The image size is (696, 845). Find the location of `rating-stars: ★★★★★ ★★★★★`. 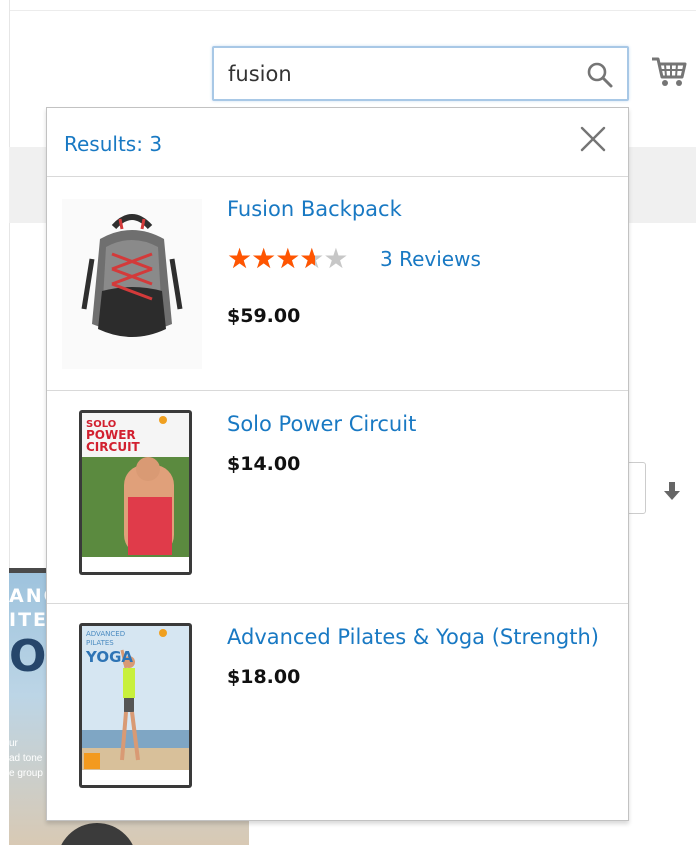

rating-stars: ★★★★★ ★★★★★ is located at coordinates (300, 259).